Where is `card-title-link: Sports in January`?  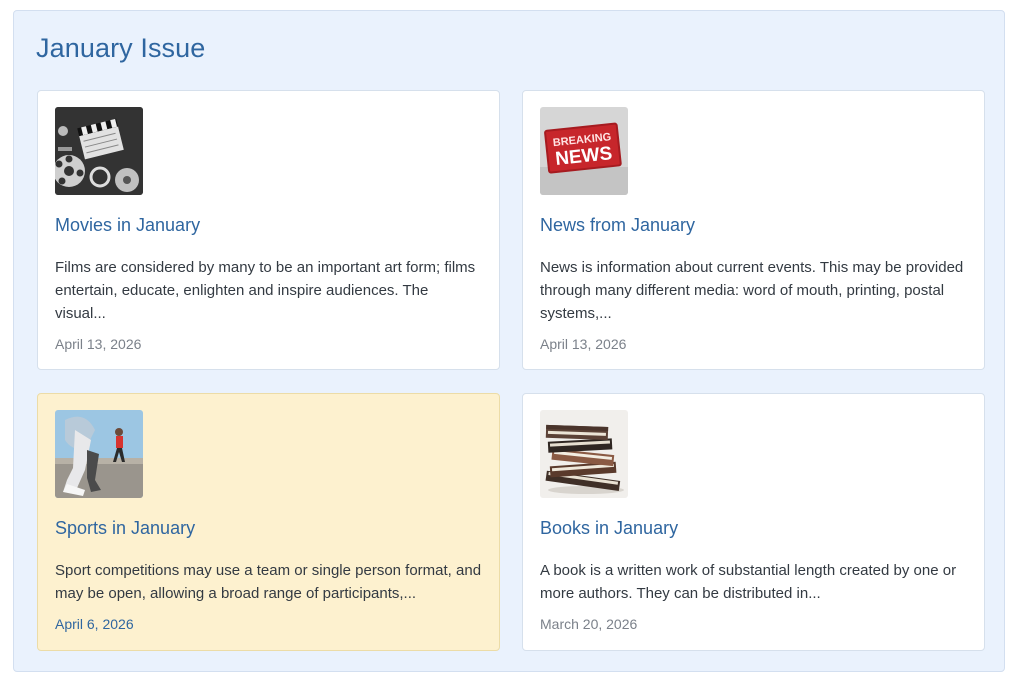 card-title-link: Sports in January is located at coordinates (125, 528).